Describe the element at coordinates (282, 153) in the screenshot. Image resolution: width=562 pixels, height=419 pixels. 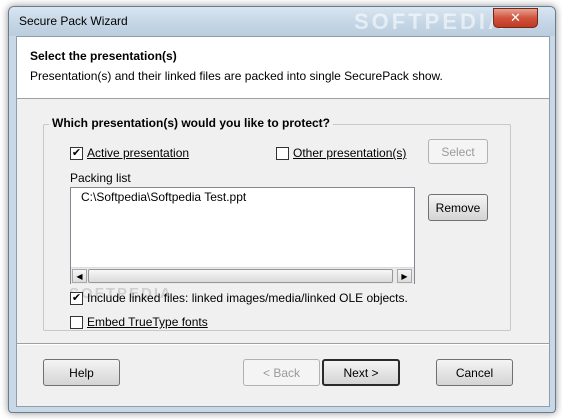
I see `other-presentation-checkbox` at that location.